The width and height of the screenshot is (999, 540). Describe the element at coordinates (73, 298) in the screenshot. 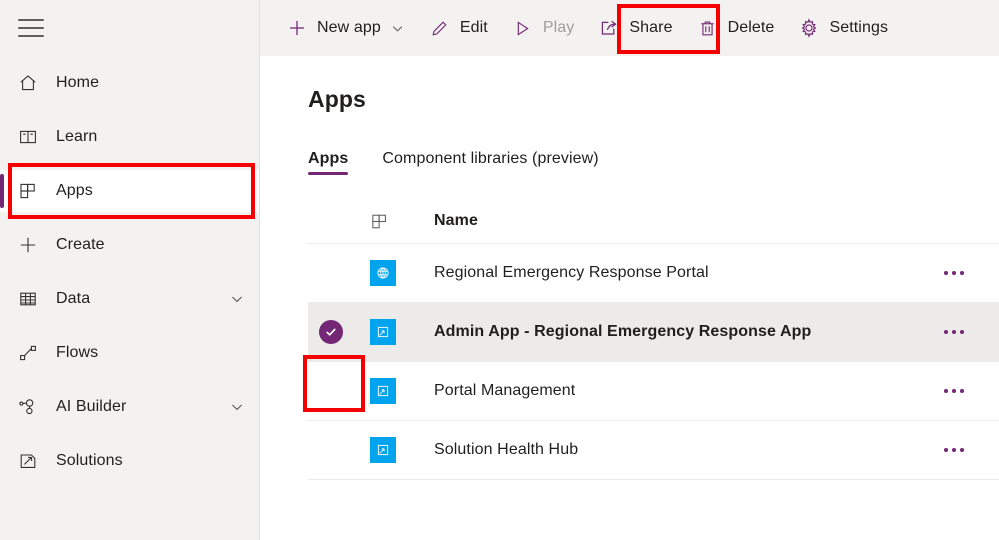

I see `sidebar-item-label: Data` at that location.